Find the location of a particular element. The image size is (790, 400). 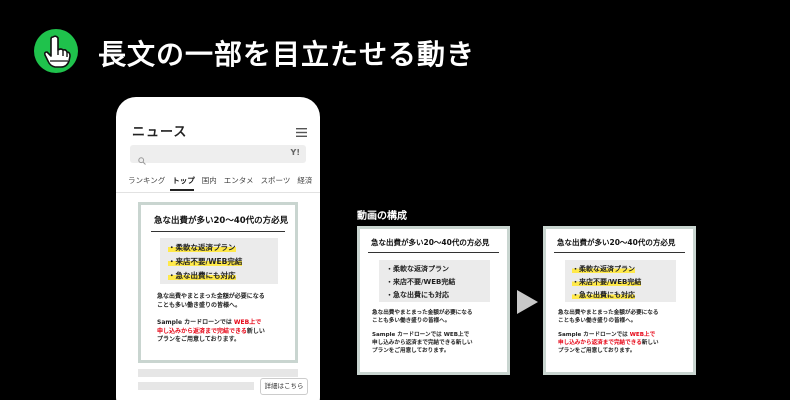

pointing-hand-icon is located at coordinates (56, 51).